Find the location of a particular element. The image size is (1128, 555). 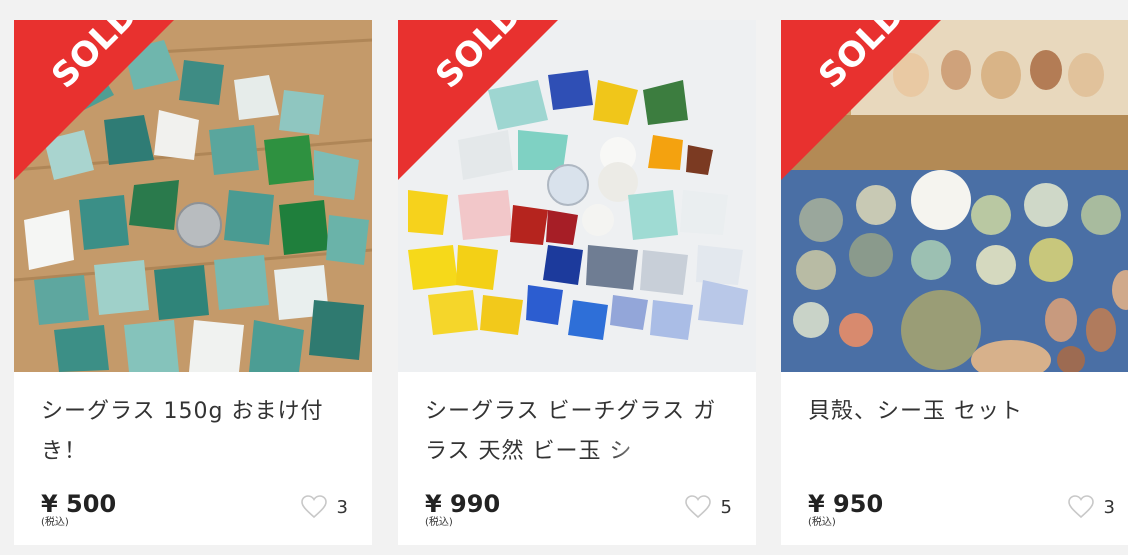

product-price: ¥ 950 is located at coordinates (846, 504).